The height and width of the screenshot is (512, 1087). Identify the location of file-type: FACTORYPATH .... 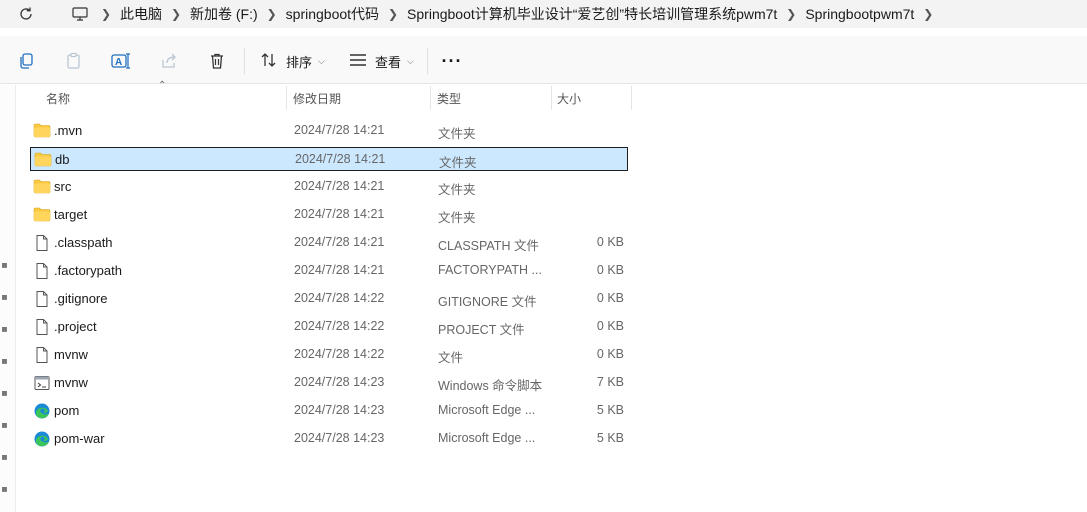
(490, 270).